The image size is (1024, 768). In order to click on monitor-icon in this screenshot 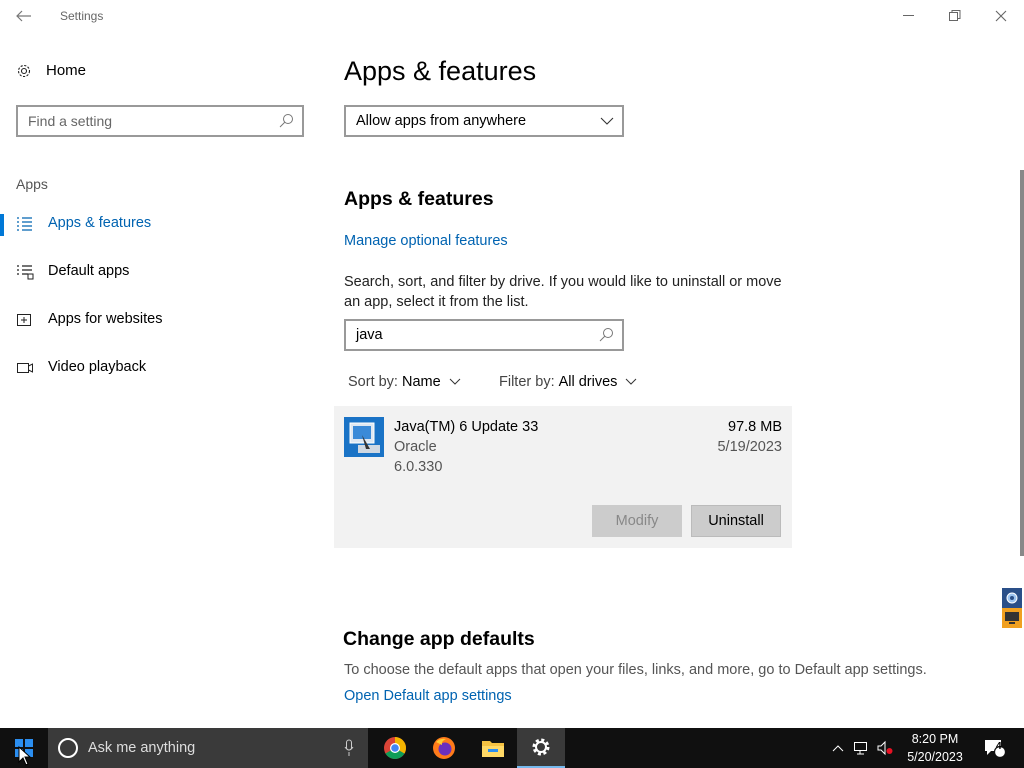, I will do `click(1012, 618)`.